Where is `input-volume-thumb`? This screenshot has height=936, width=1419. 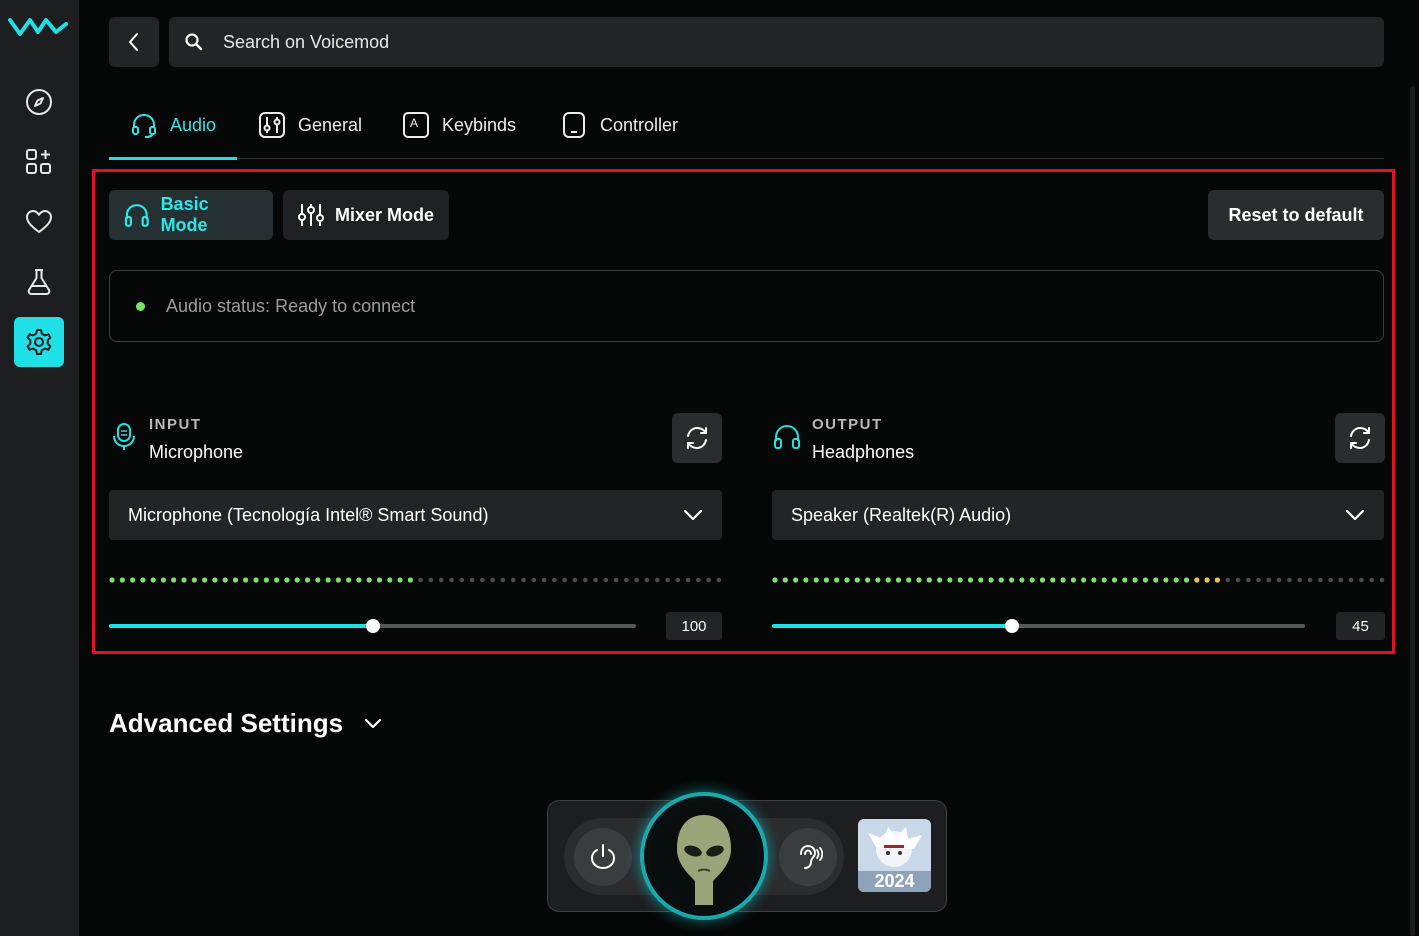
input-volume-thumb is located at coordinates (372, 626).